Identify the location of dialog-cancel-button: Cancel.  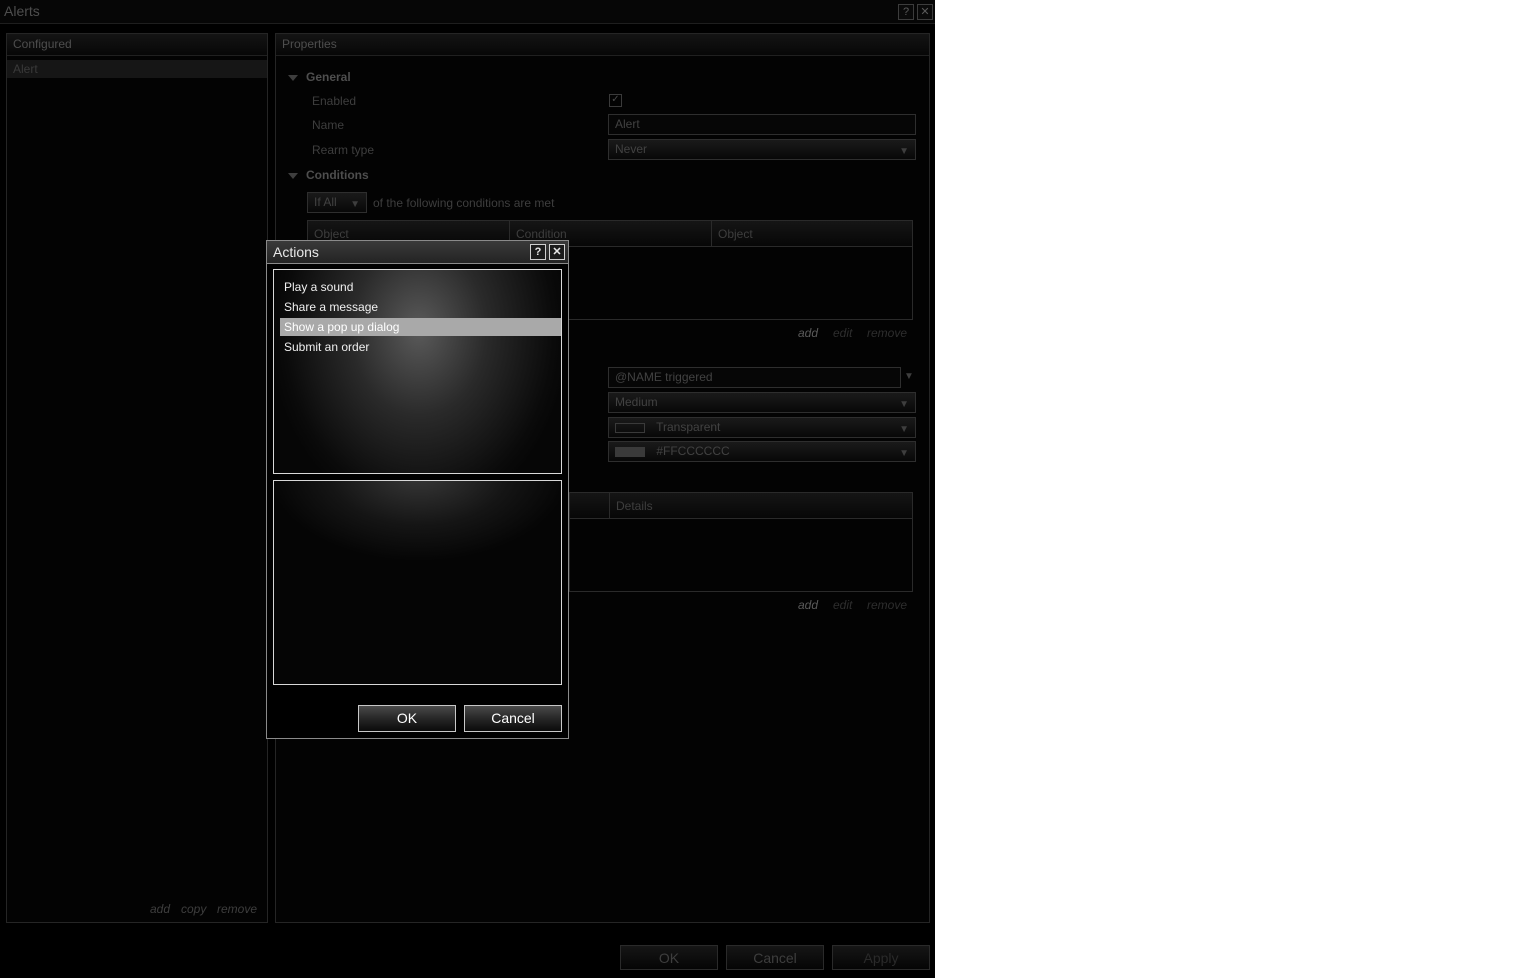
(513, 718).